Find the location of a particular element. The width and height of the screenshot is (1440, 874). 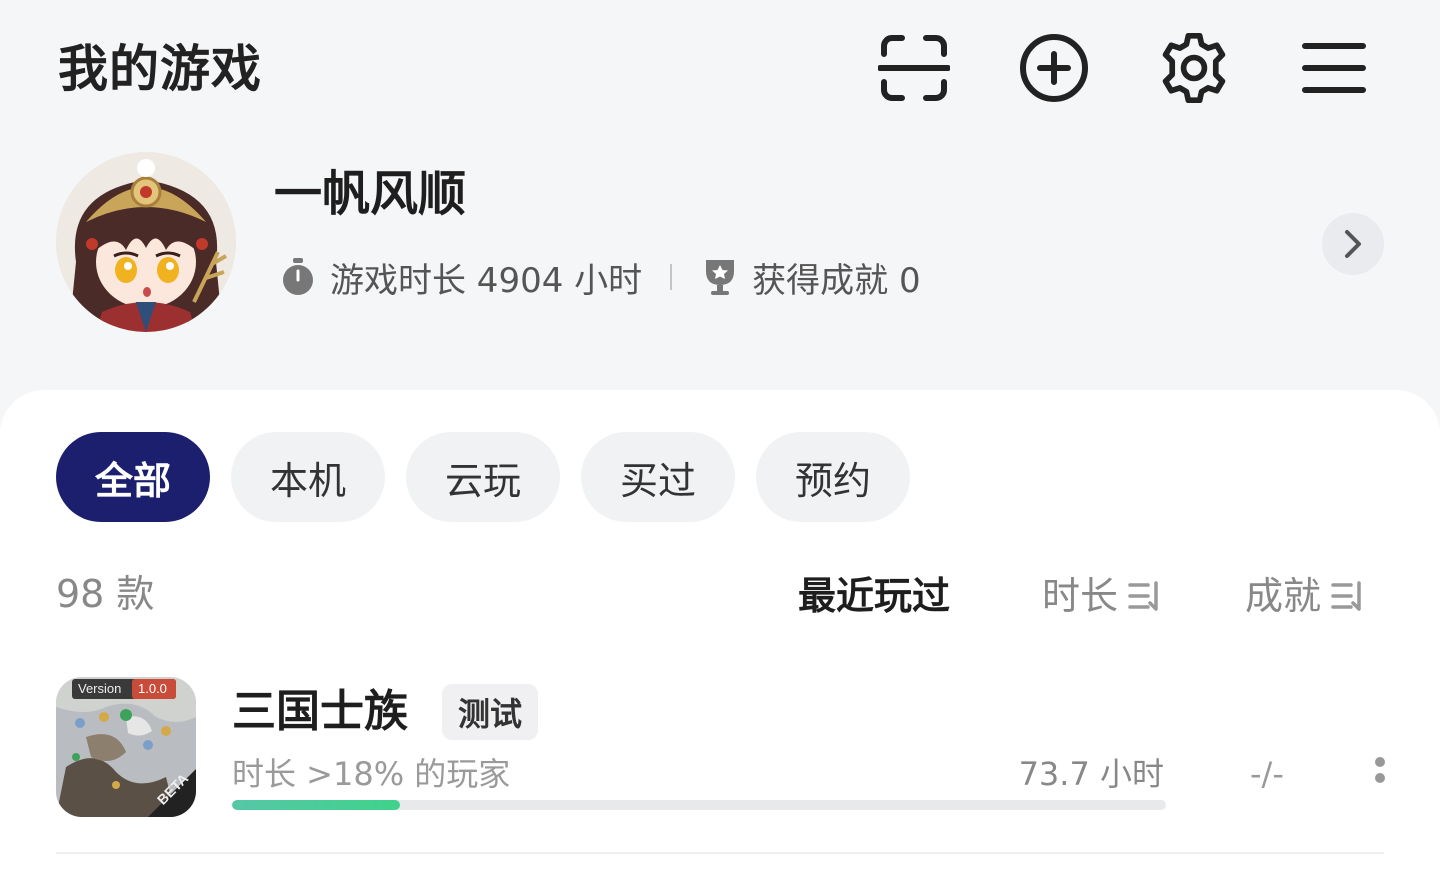

profile-detail-button is located at coordinates (1353, 244).